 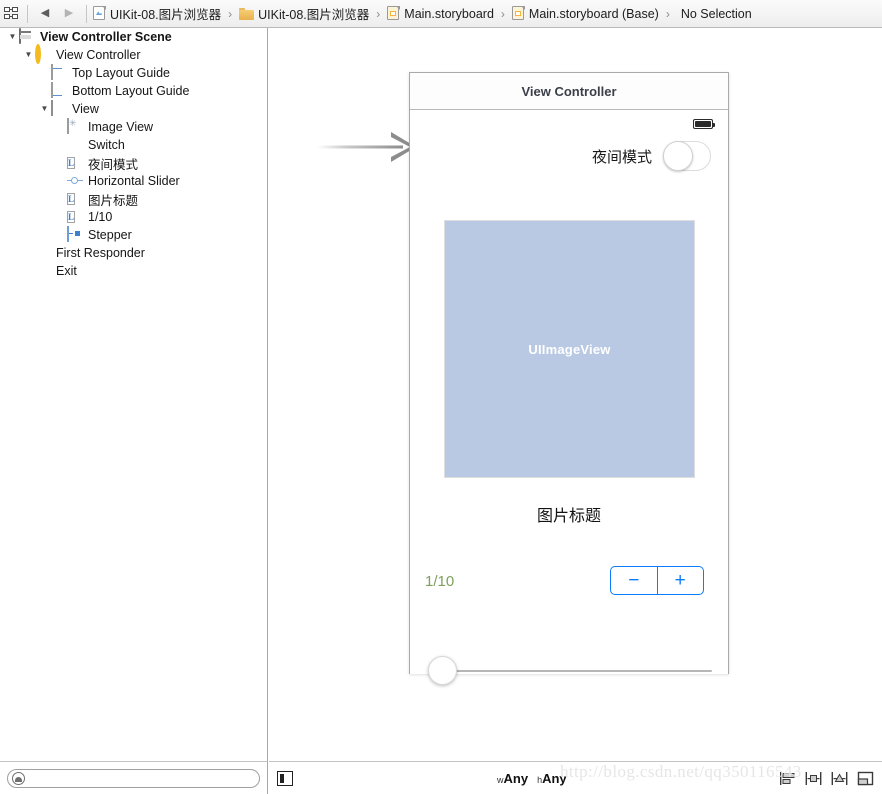 I want to click on breadcrumb-storyboard: Main.storyboard, so click(x=440, y=14).